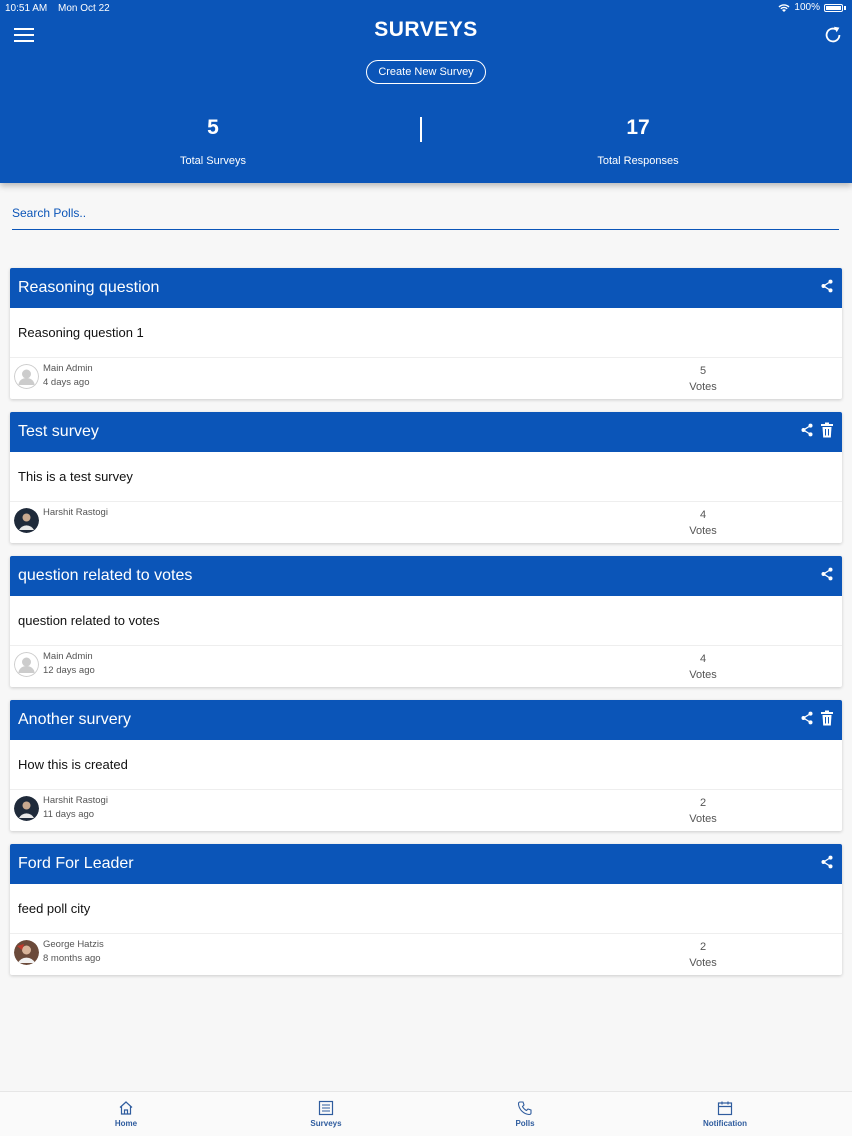 The width and height of the screenshot is (852, 1136). I want to click on status-indicators: 100%, so click(812, 7).